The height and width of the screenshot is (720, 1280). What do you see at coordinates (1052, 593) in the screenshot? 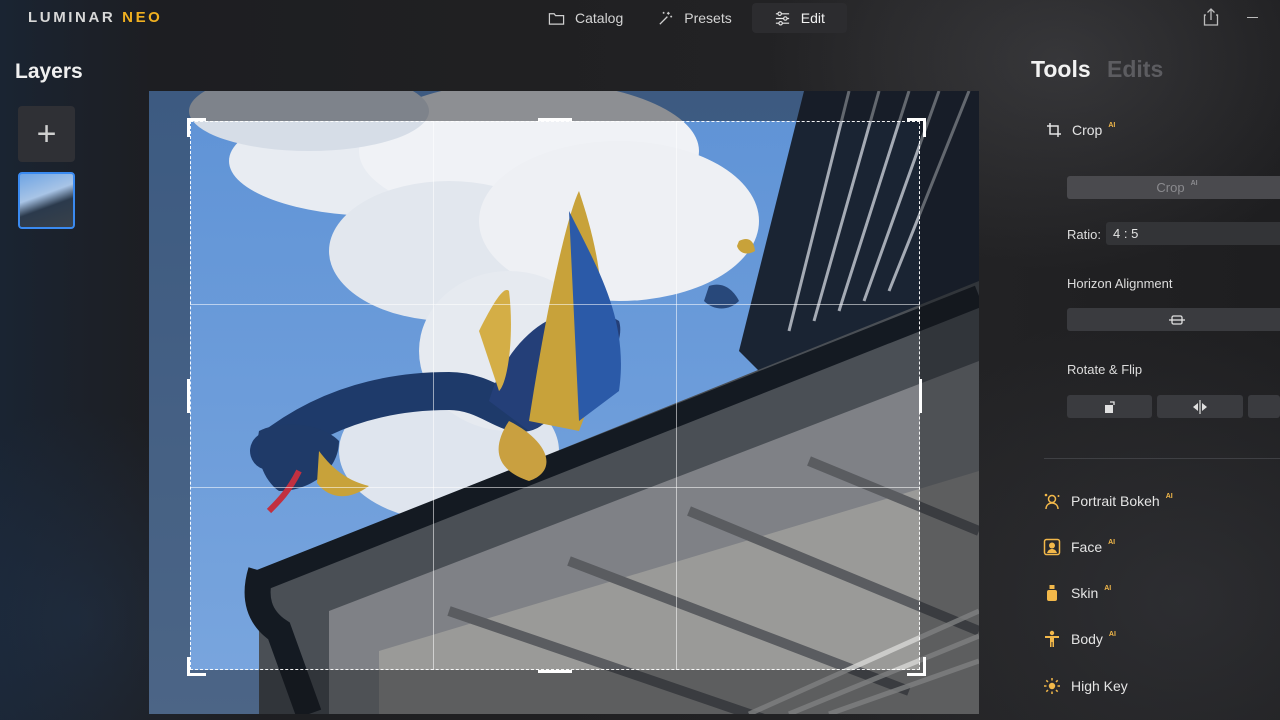
I see `skin-icon` at bounding box center [1052, 593].